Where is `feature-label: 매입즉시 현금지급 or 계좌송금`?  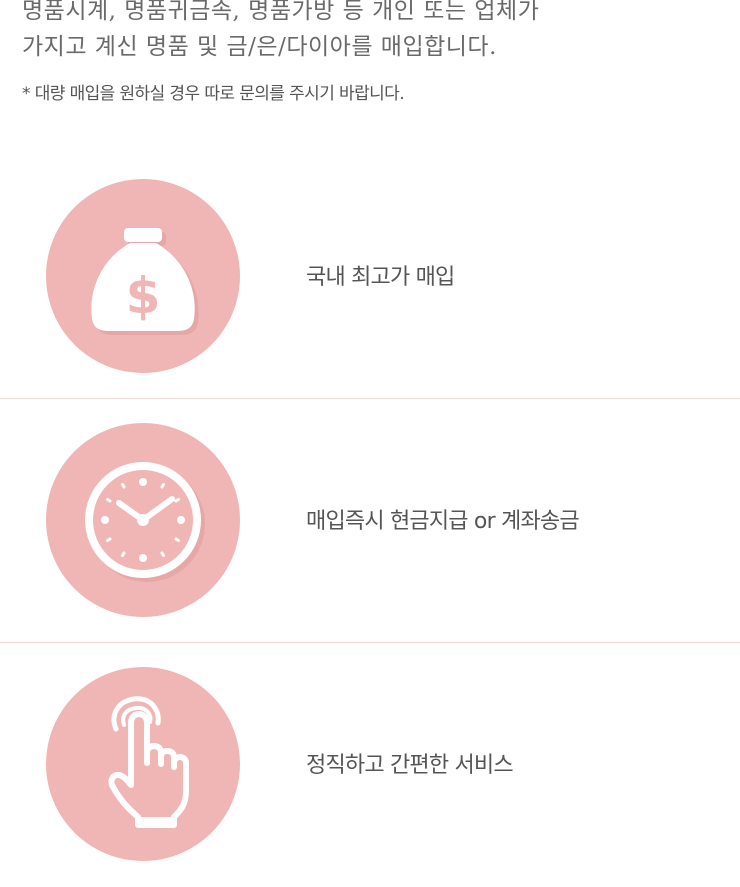 feature-label: 매입즉시 현금지급 or 계좌송금 is located at coordinates (443, 521).